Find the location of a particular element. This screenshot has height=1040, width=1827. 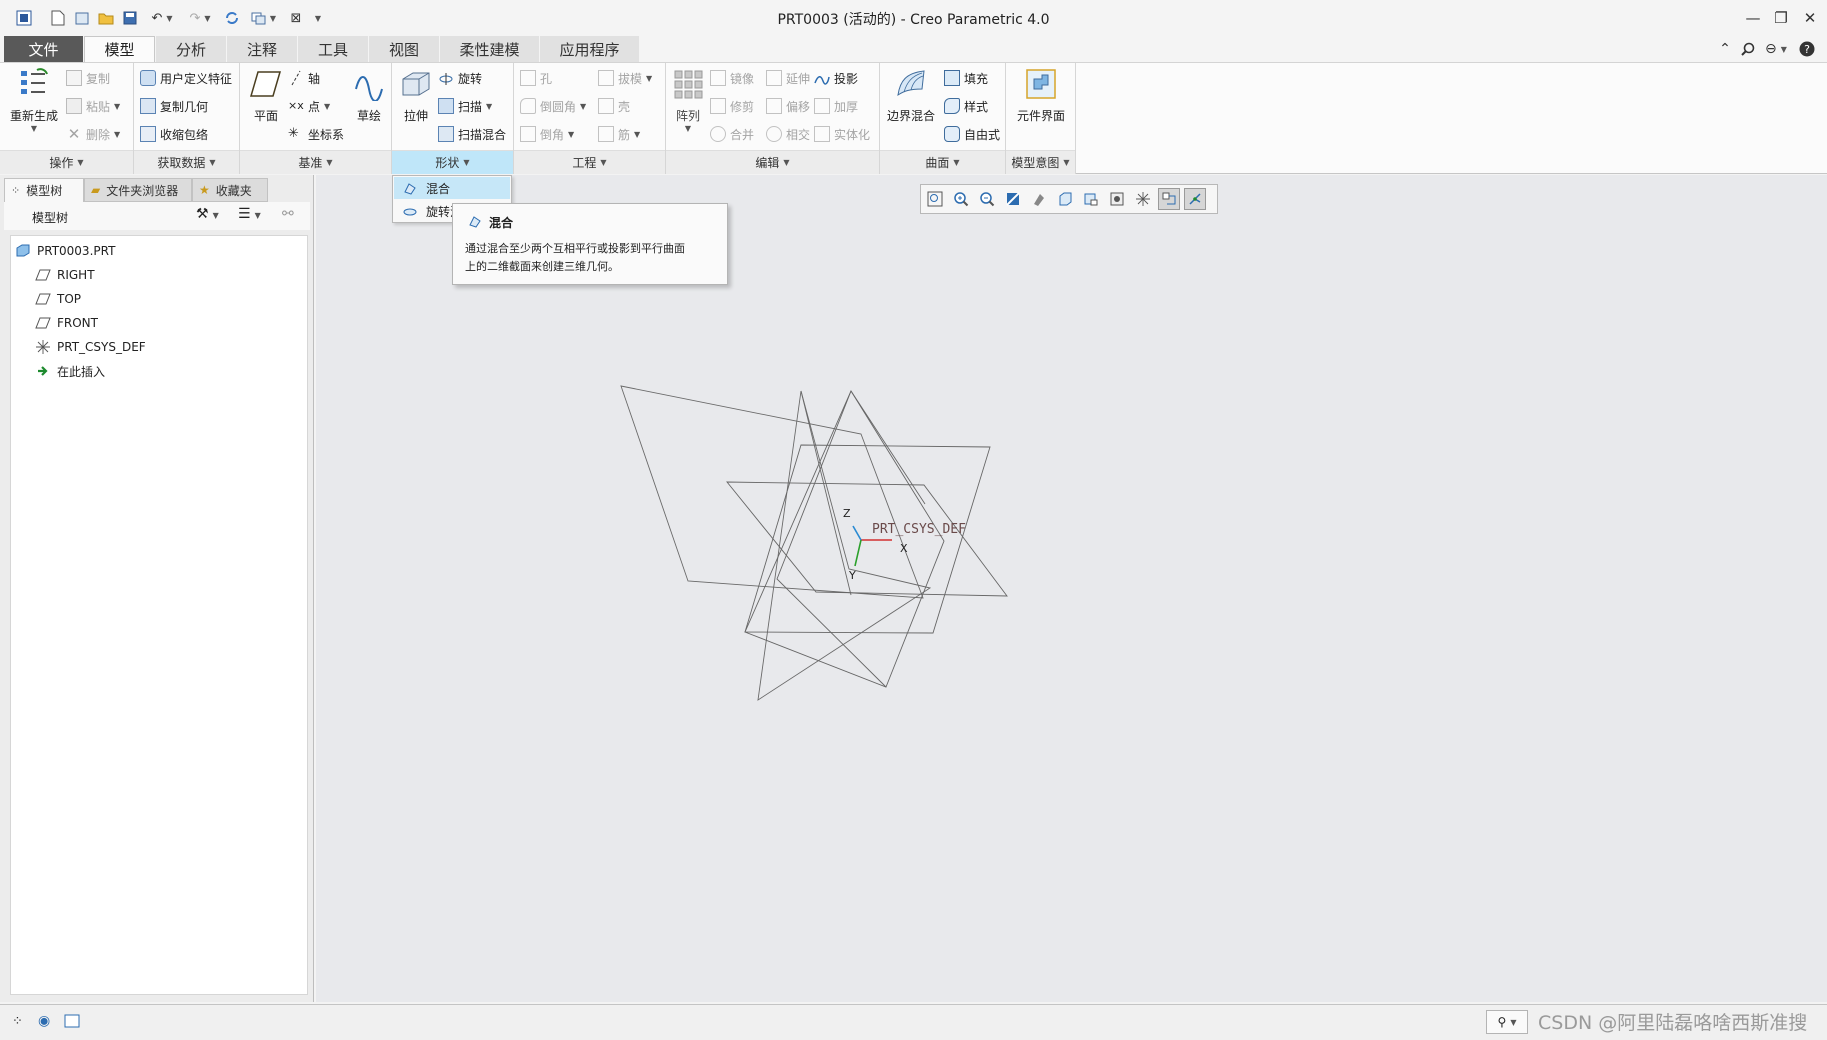

thicken-button: 加厚 is located at coordinates (836, 106).